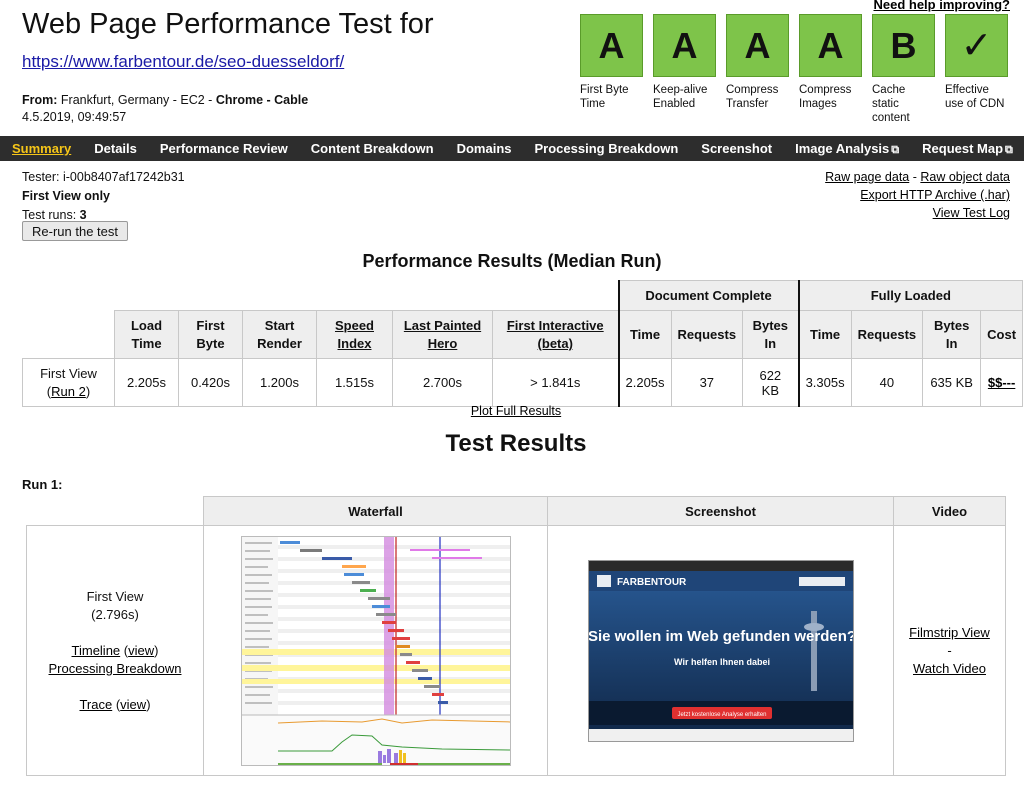 This screenshot has height=798, width=1024. I want to click on cost-link: $$---, so click(1001, 382).